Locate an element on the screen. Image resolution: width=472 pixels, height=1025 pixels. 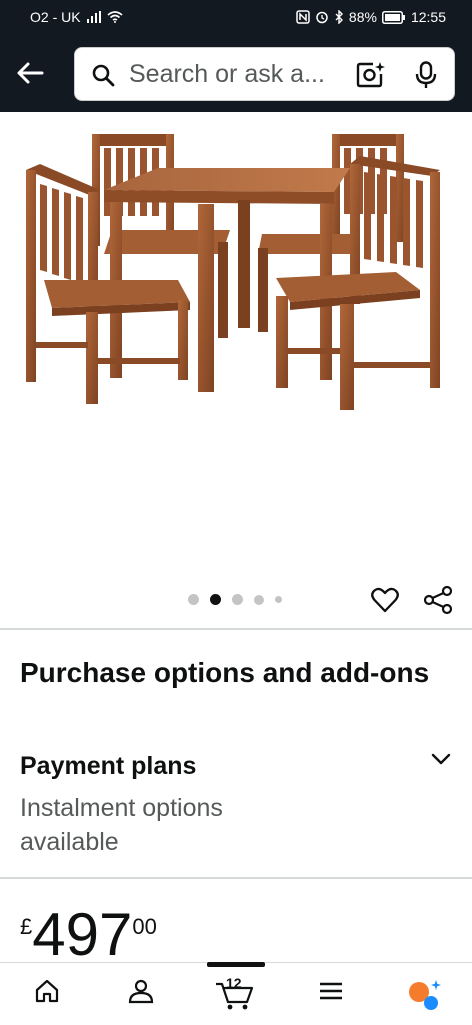
bluetooth-icon is located at coordinates (339, 17).